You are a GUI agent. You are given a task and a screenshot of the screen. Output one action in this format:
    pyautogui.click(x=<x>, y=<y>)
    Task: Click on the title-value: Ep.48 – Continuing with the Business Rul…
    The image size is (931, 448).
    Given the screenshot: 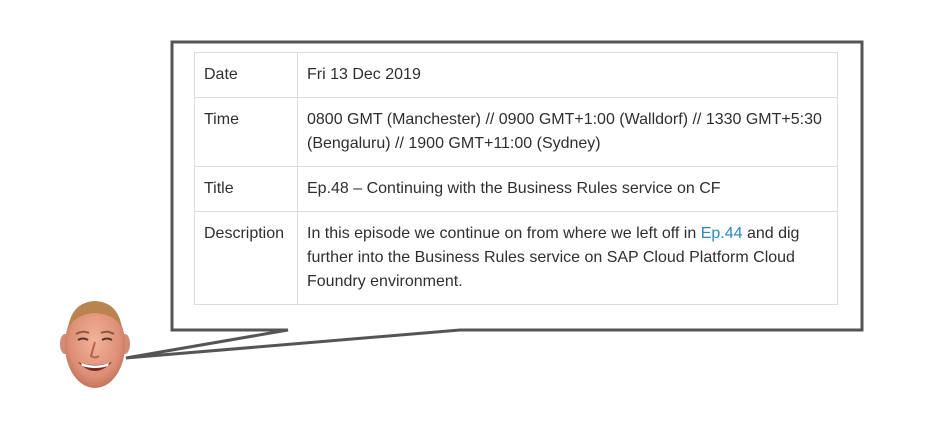 What is the action you would take?
    pyautogui.click(x=567, y=189)
    